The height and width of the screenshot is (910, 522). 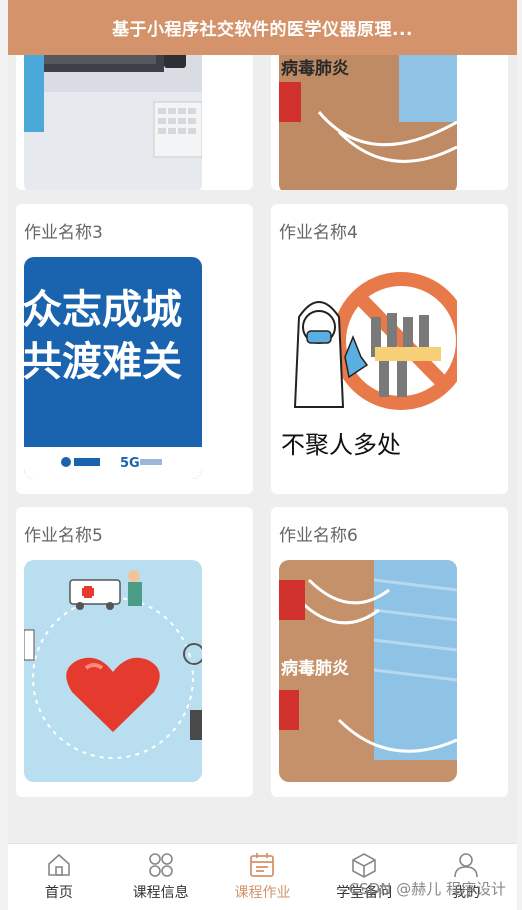 What do you see at coordinates (364, 893) in the screenshot?
I see `tab-label: 学堂备问` at bounding box center [364, 893].